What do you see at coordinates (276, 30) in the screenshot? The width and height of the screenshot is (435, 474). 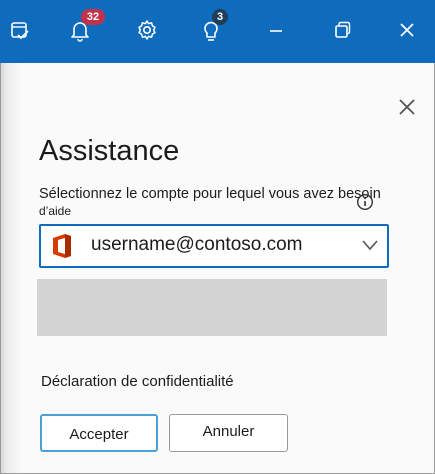 I see `minimize-icon` at bounding box center [276, 30].